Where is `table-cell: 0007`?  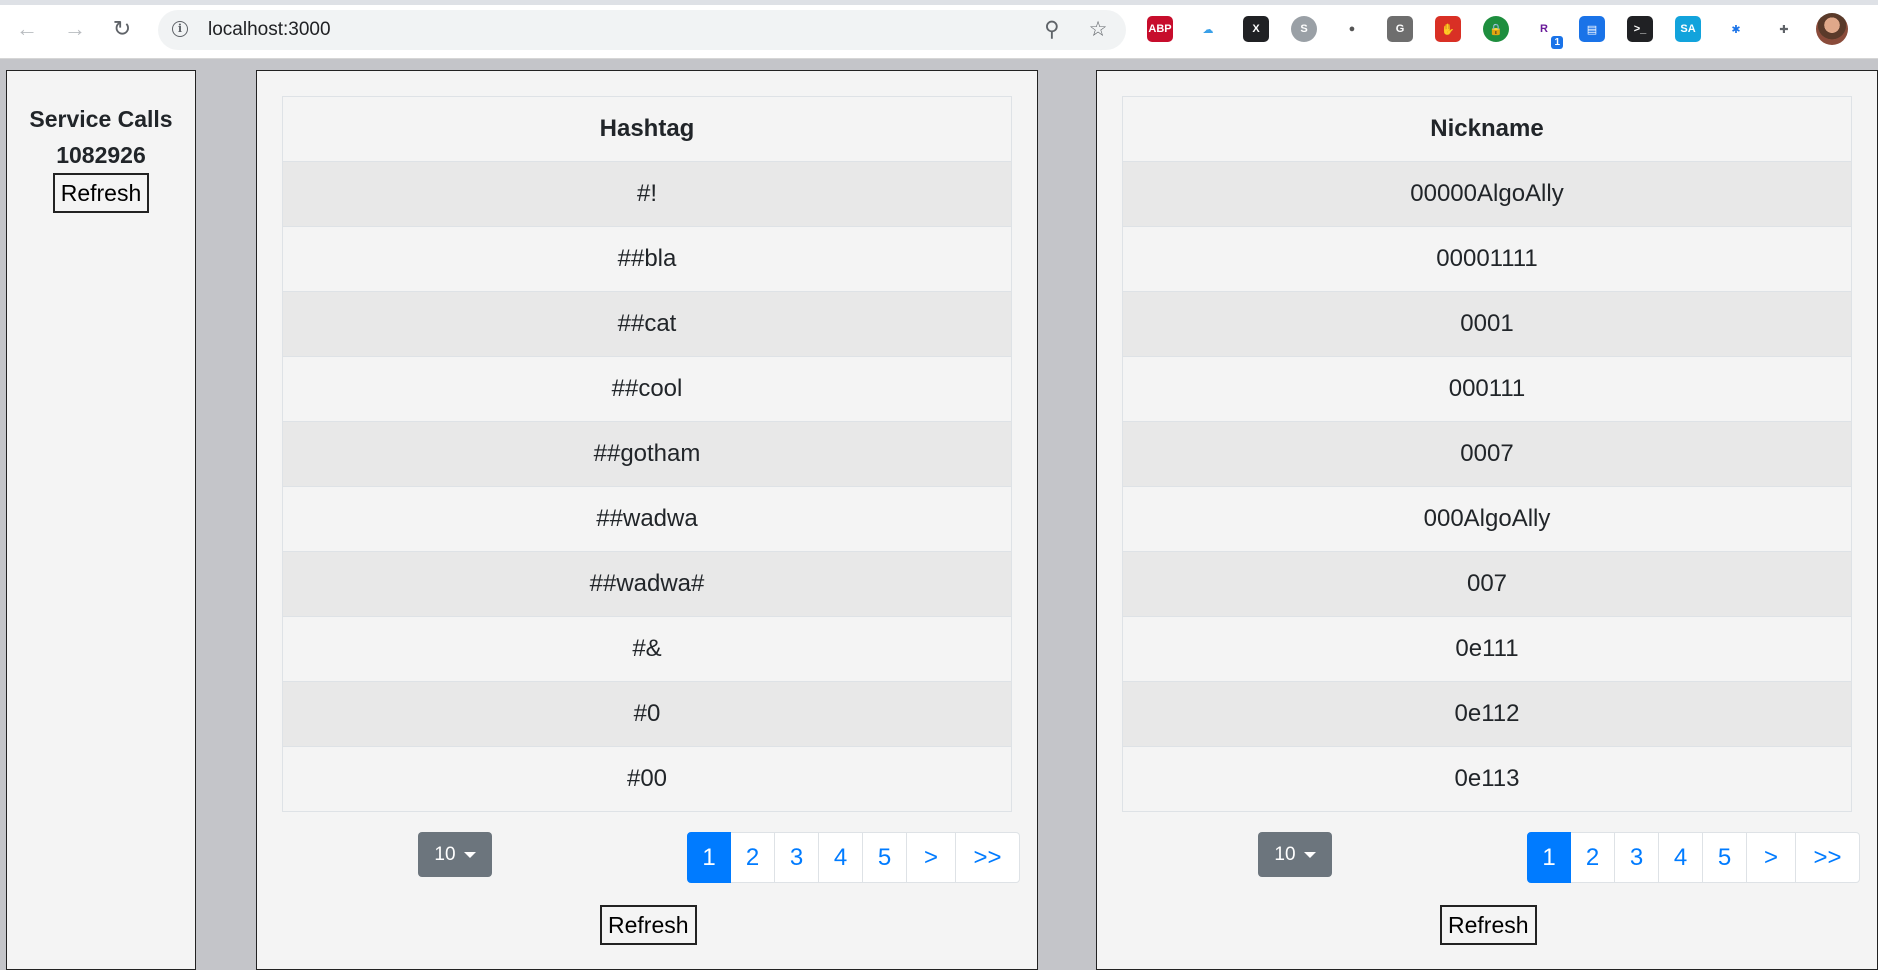 table-cell: 0007 is located at coordinates (1487, 454).